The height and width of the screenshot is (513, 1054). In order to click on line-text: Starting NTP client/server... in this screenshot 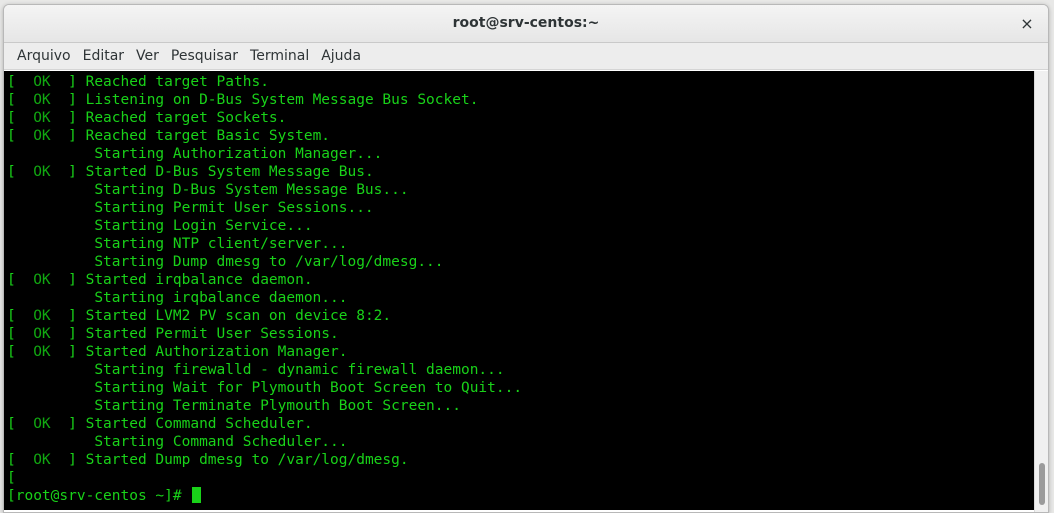, I will do `click(221, 244)`.